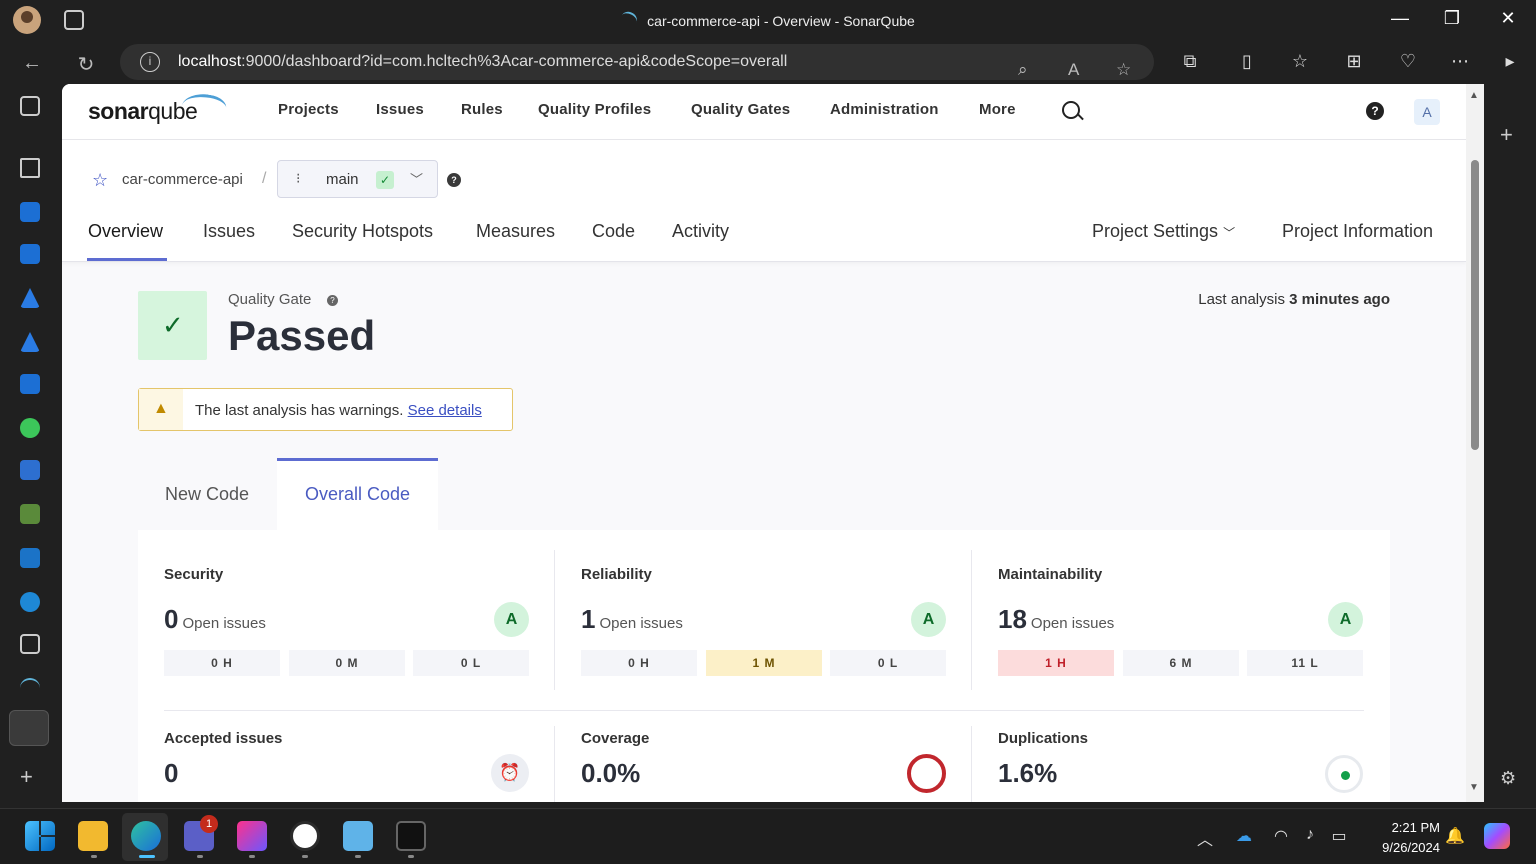  What do you see at coordinates (482, 109) in the screenshot?
I see `nav-rules: Rules` at bounding box center [482, 109].